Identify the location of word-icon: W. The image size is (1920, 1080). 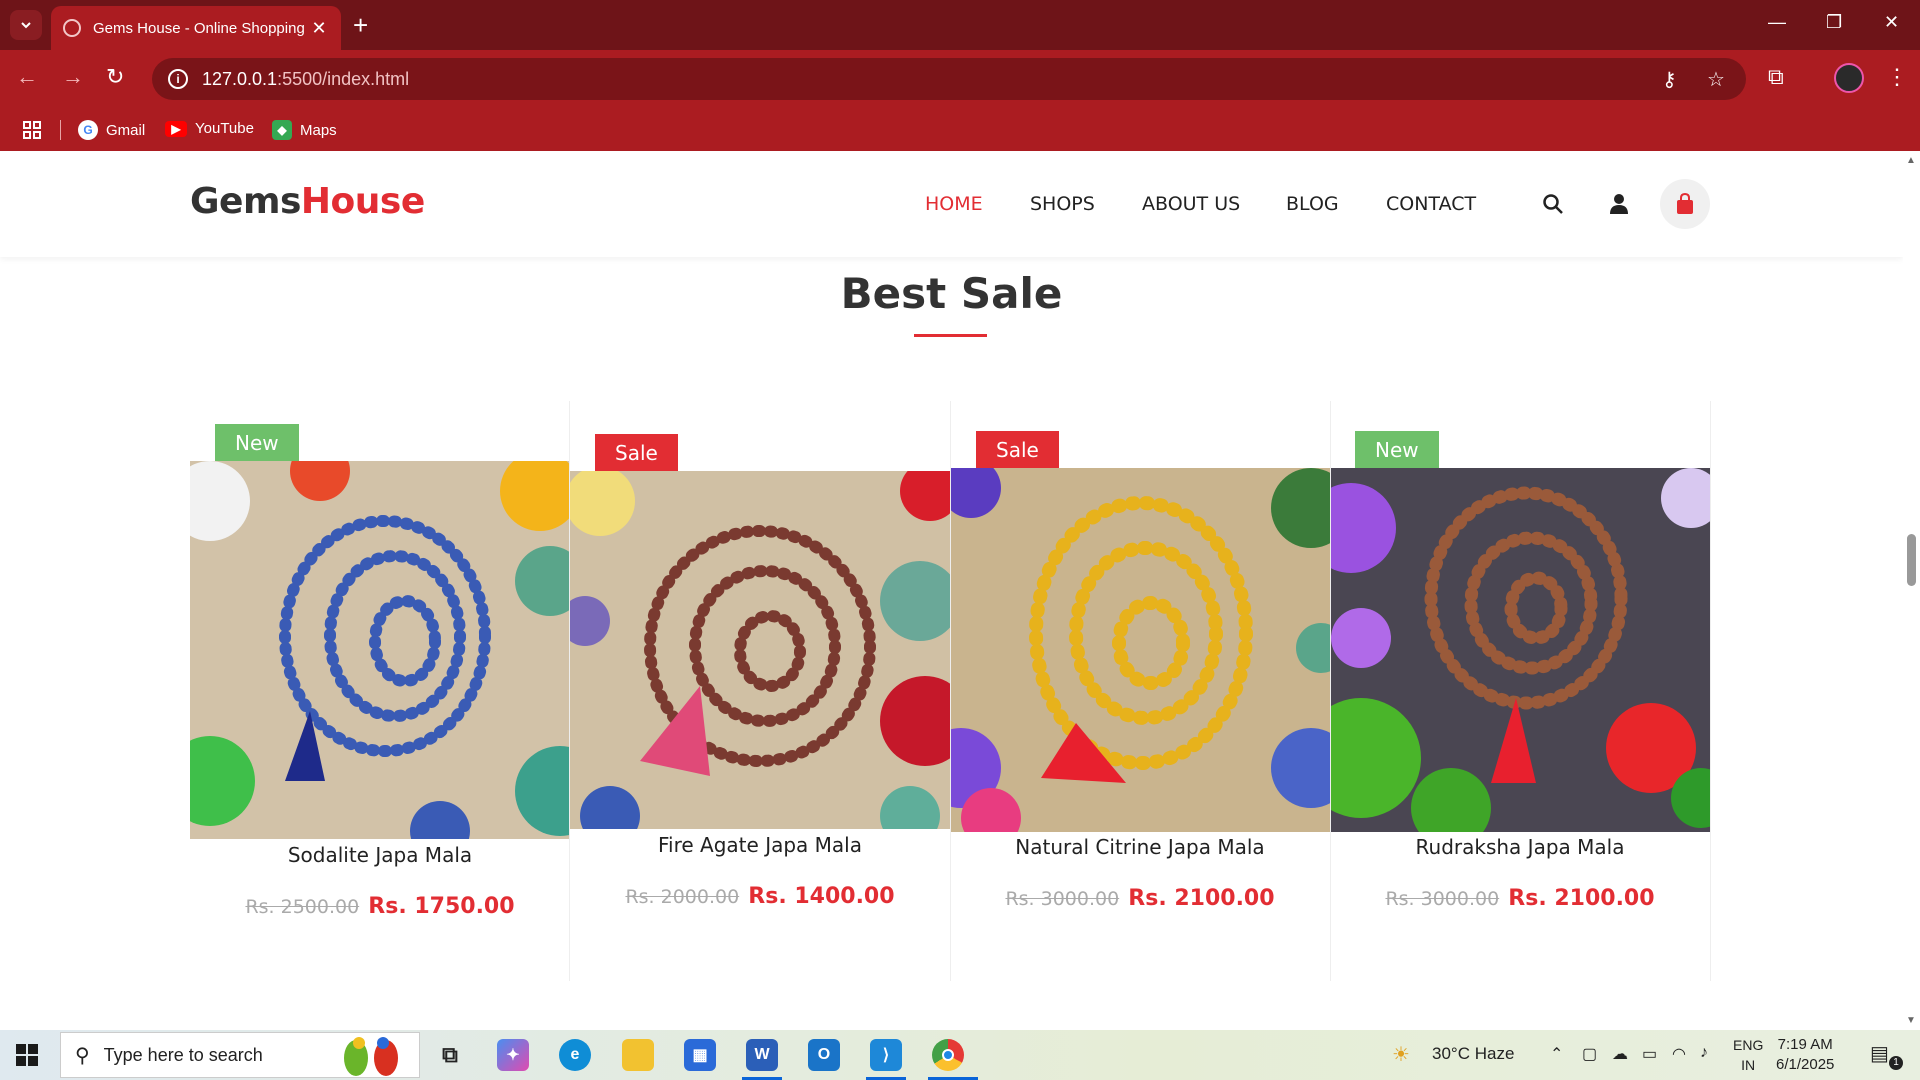
(762, 1055).